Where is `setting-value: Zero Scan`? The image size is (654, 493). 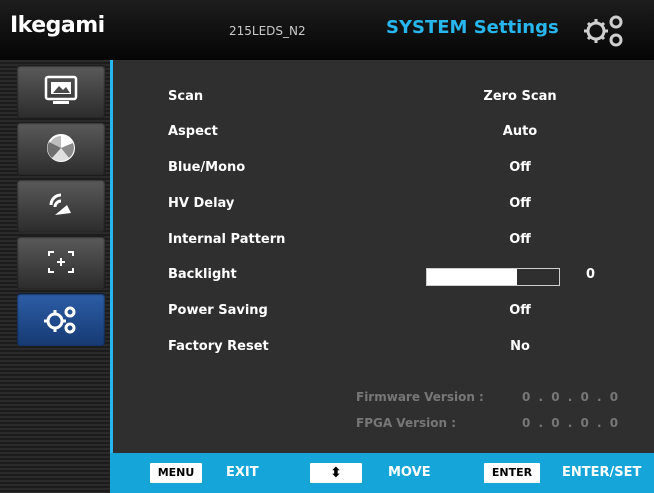
setting-value: Zero Scan is located at coordinates (520, 96).